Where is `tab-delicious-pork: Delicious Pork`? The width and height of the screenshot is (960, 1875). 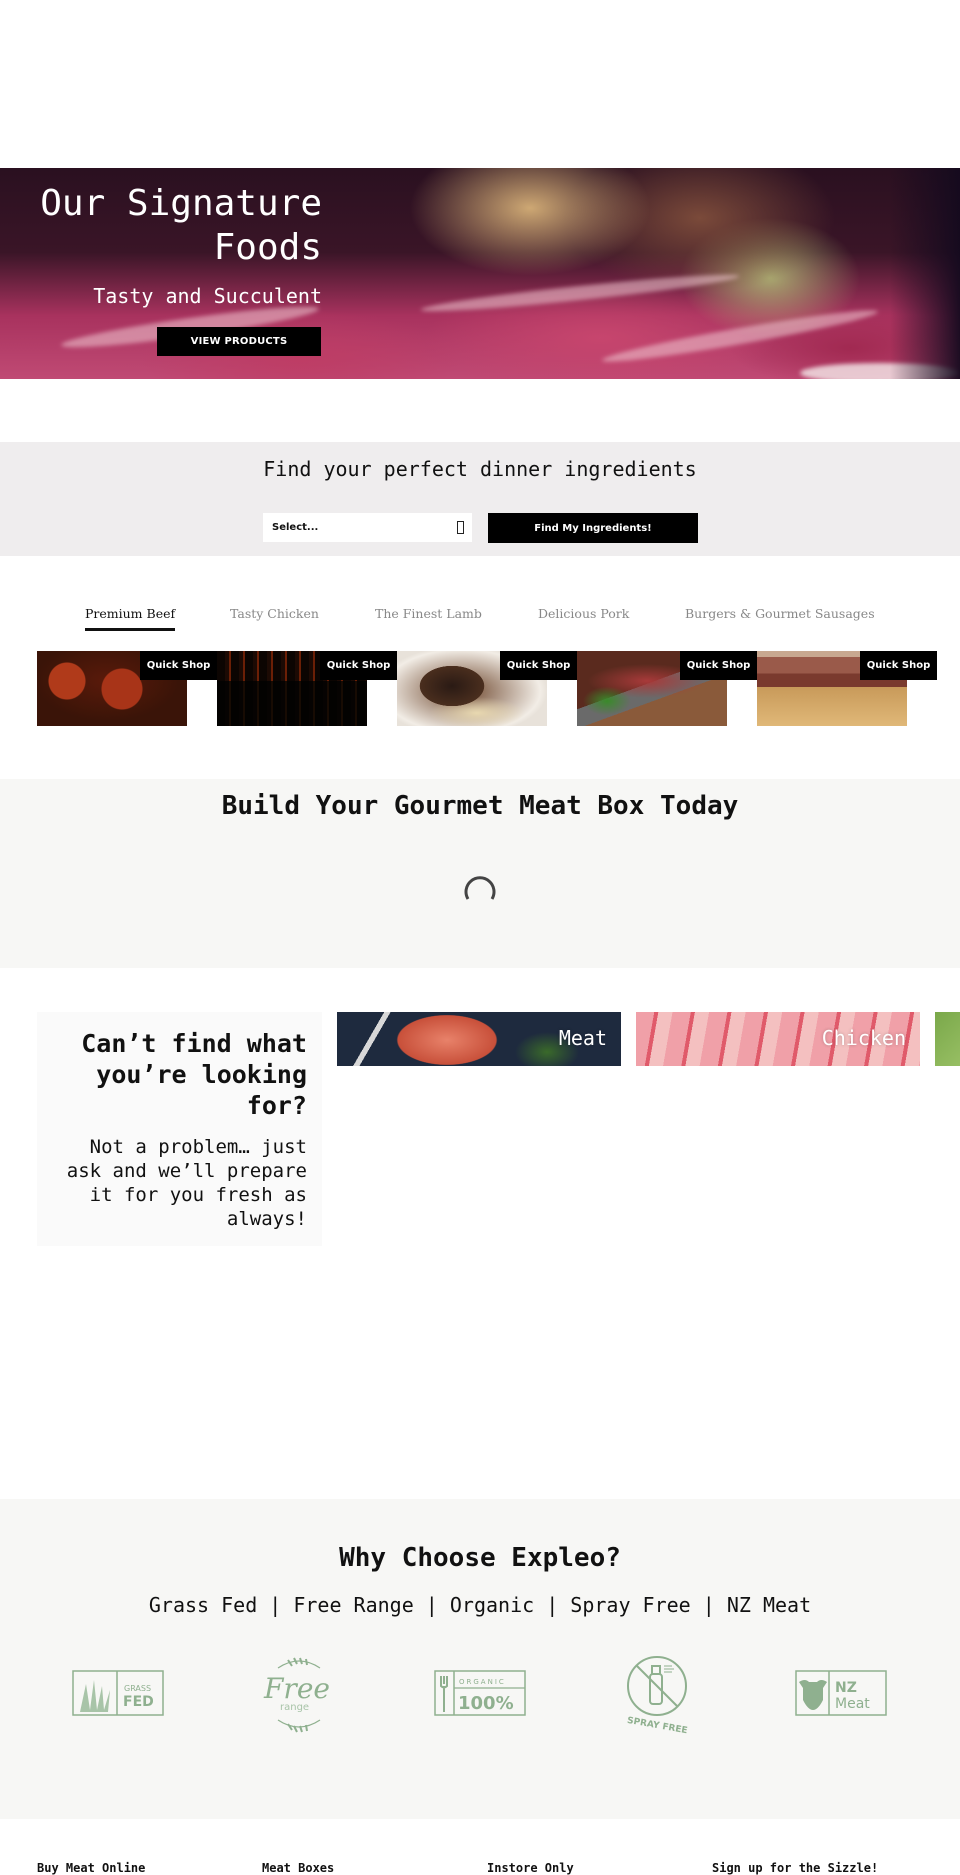 tab-delicious-pork: Delicious Pork is located at coordinates (583, 613).